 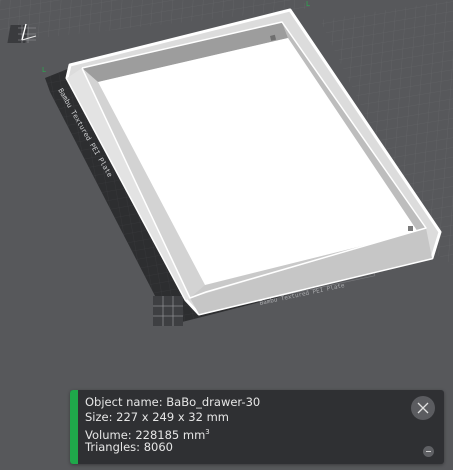 What do you see at coordinates (124, 402) in the screenshot?
I see `object-name-label: Object name:` at bounding box center [124, 402].